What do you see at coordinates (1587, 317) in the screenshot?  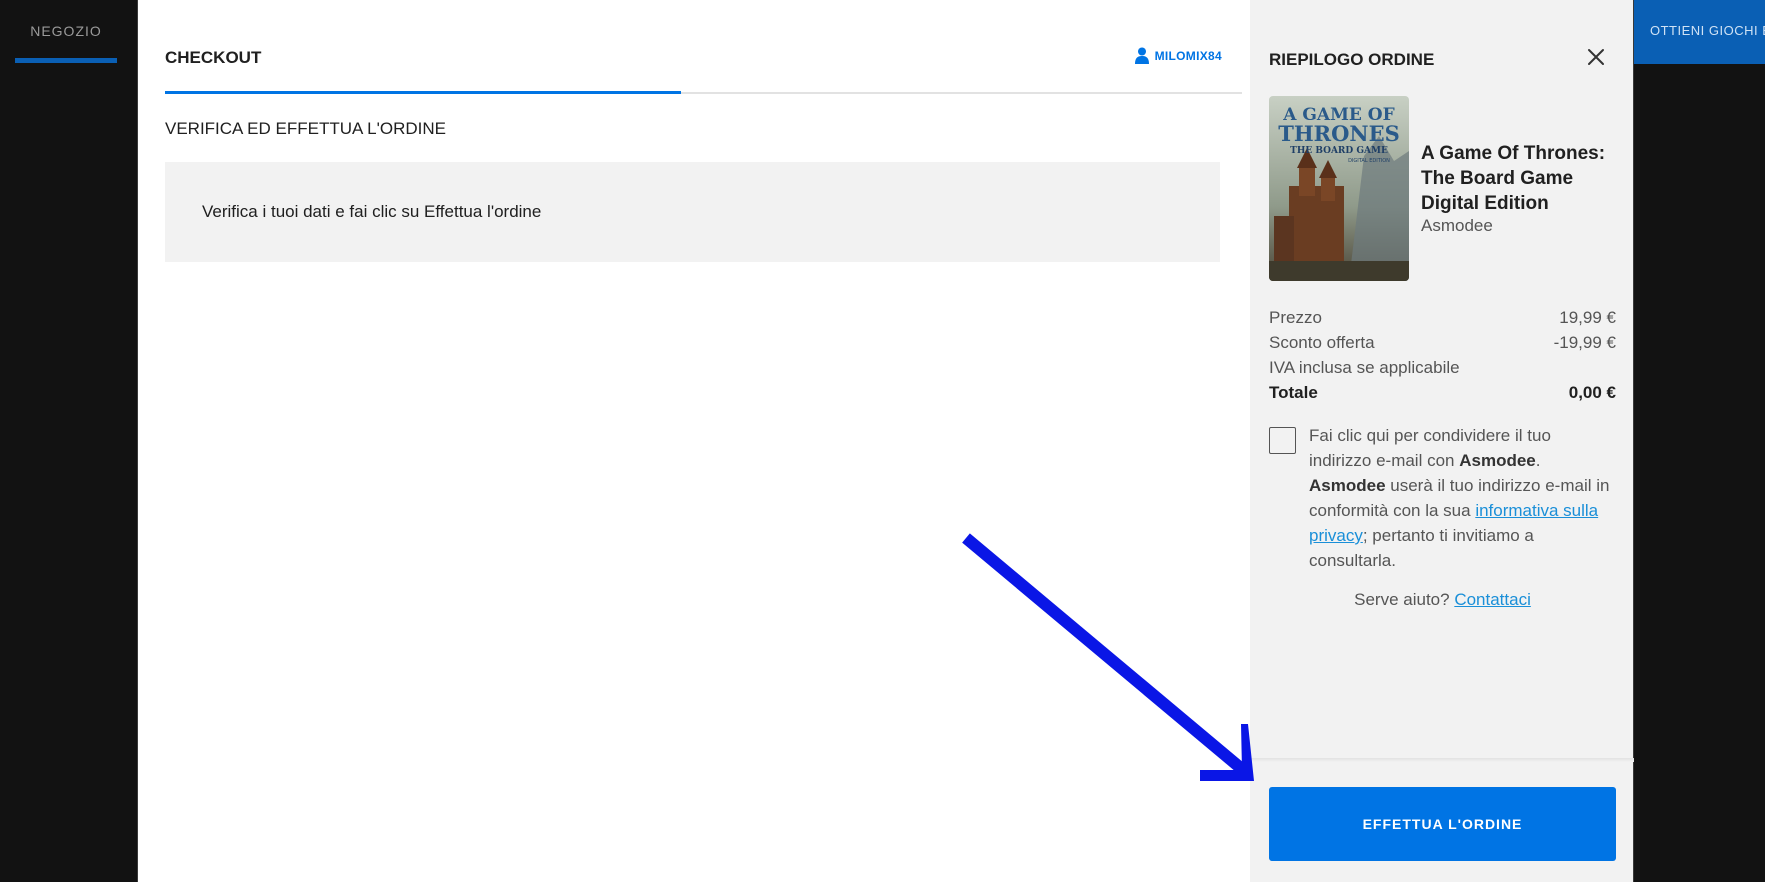 I see `price-value: 19,99 €` at bounding box center [1587, 317].